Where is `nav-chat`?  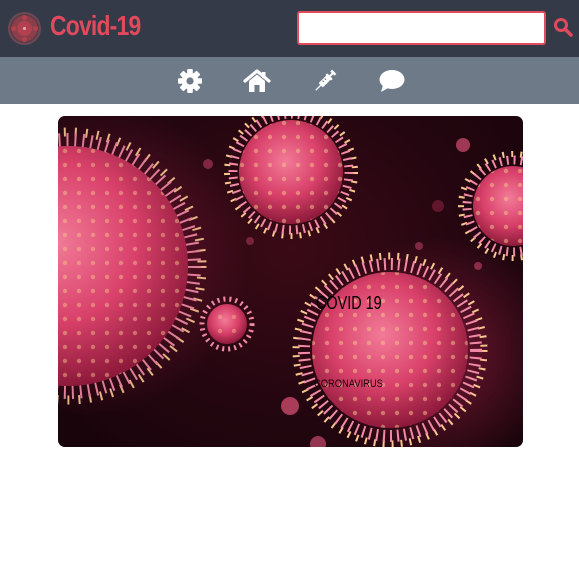 nav-chat is located at coordinates (392, 81).